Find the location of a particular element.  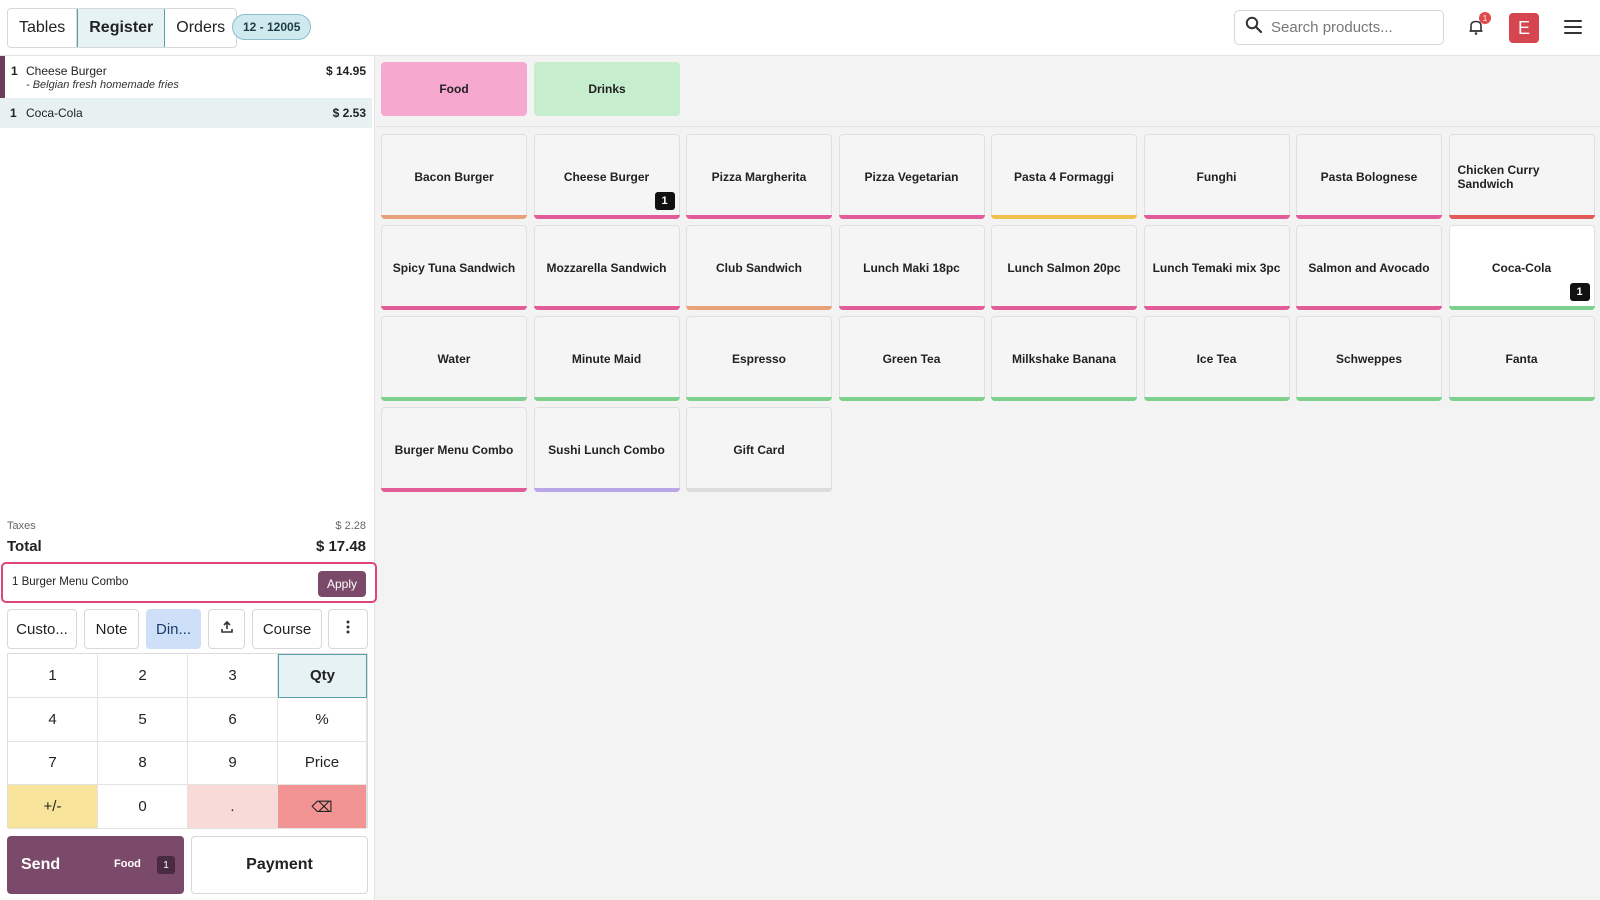

product-name: Pasta 4 Formaggi is located at coordinates (1064, 176).